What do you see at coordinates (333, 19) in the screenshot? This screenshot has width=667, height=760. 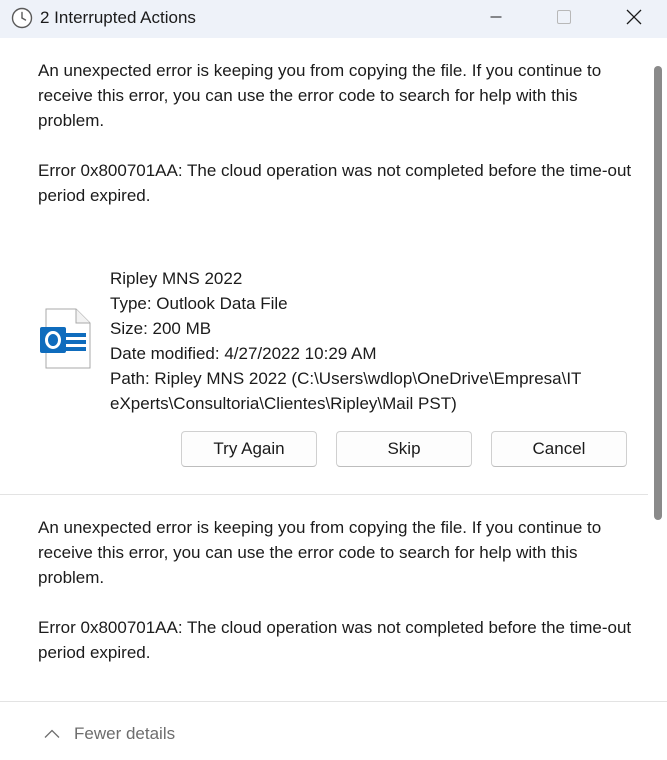 I see `title-bar: 2 Interrupted Actions` at bounding box center [333, 19].